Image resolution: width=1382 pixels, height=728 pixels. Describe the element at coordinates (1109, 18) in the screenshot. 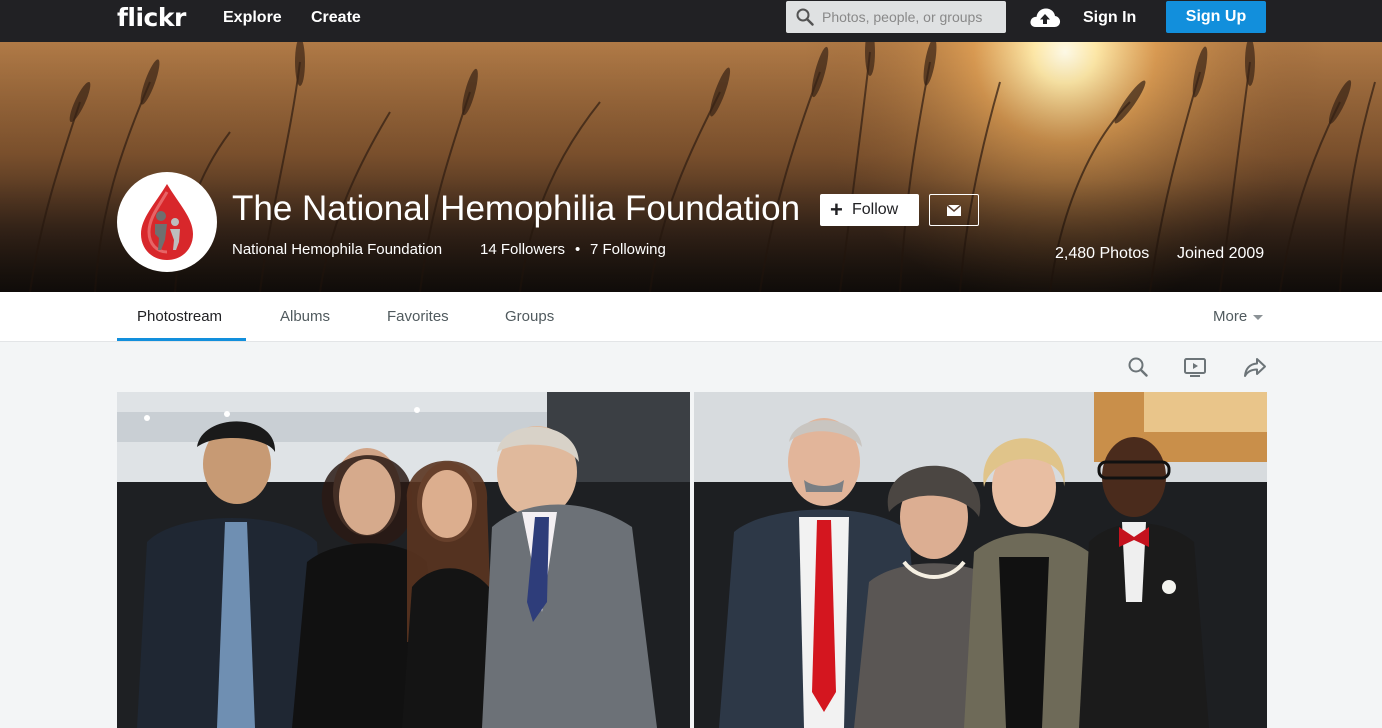

I see `sign-in-link: Sign In` at that location.